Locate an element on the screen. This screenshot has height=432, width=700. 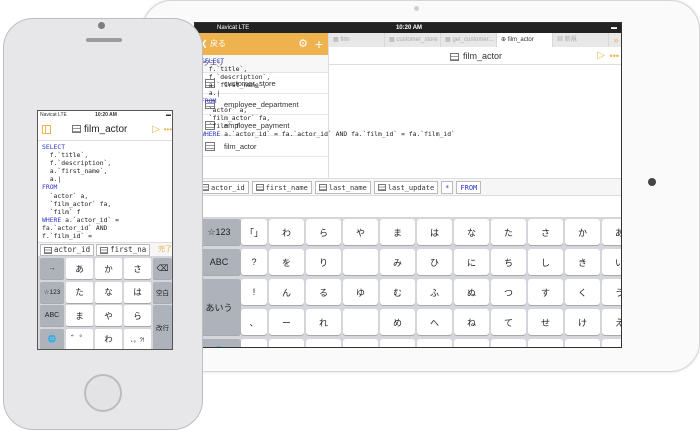
kb-punct-key: ? is located at coordinates (254, 262).